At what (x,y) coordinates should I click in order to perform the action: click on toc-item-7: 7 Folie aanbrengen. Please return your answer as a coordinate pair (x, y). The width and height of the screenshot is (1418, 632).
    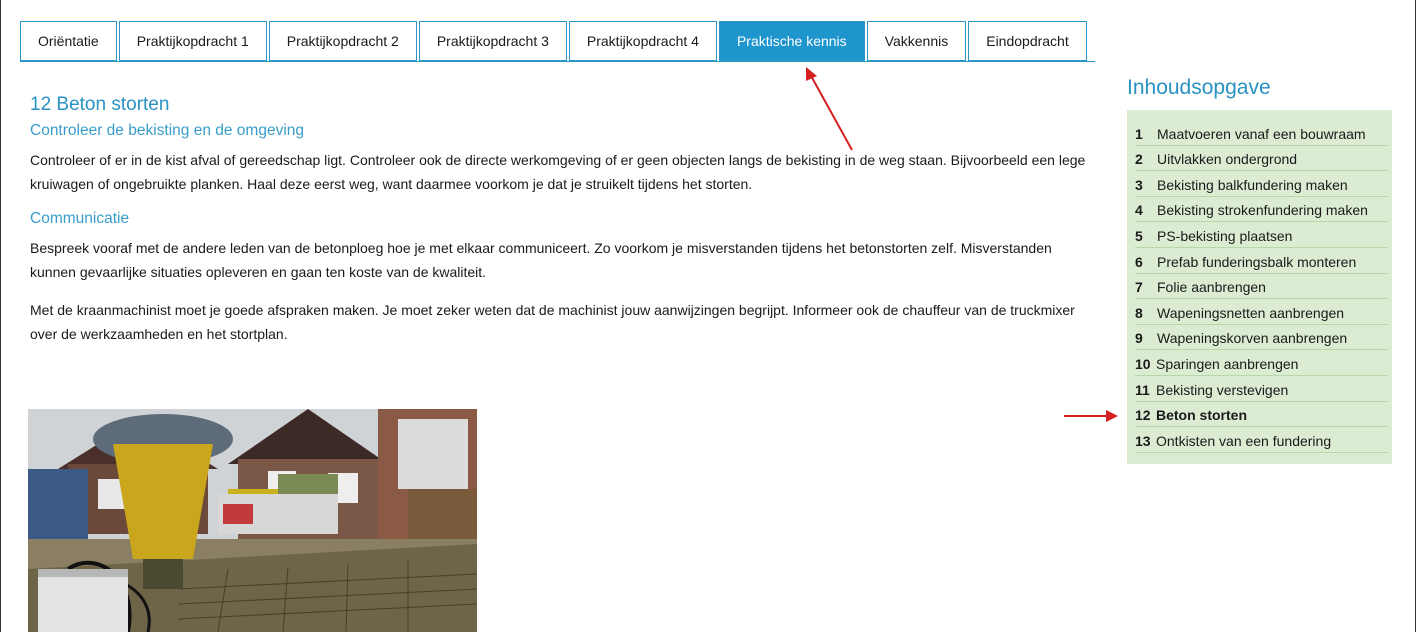
    Looking at the image, I should click on (1261, 287).